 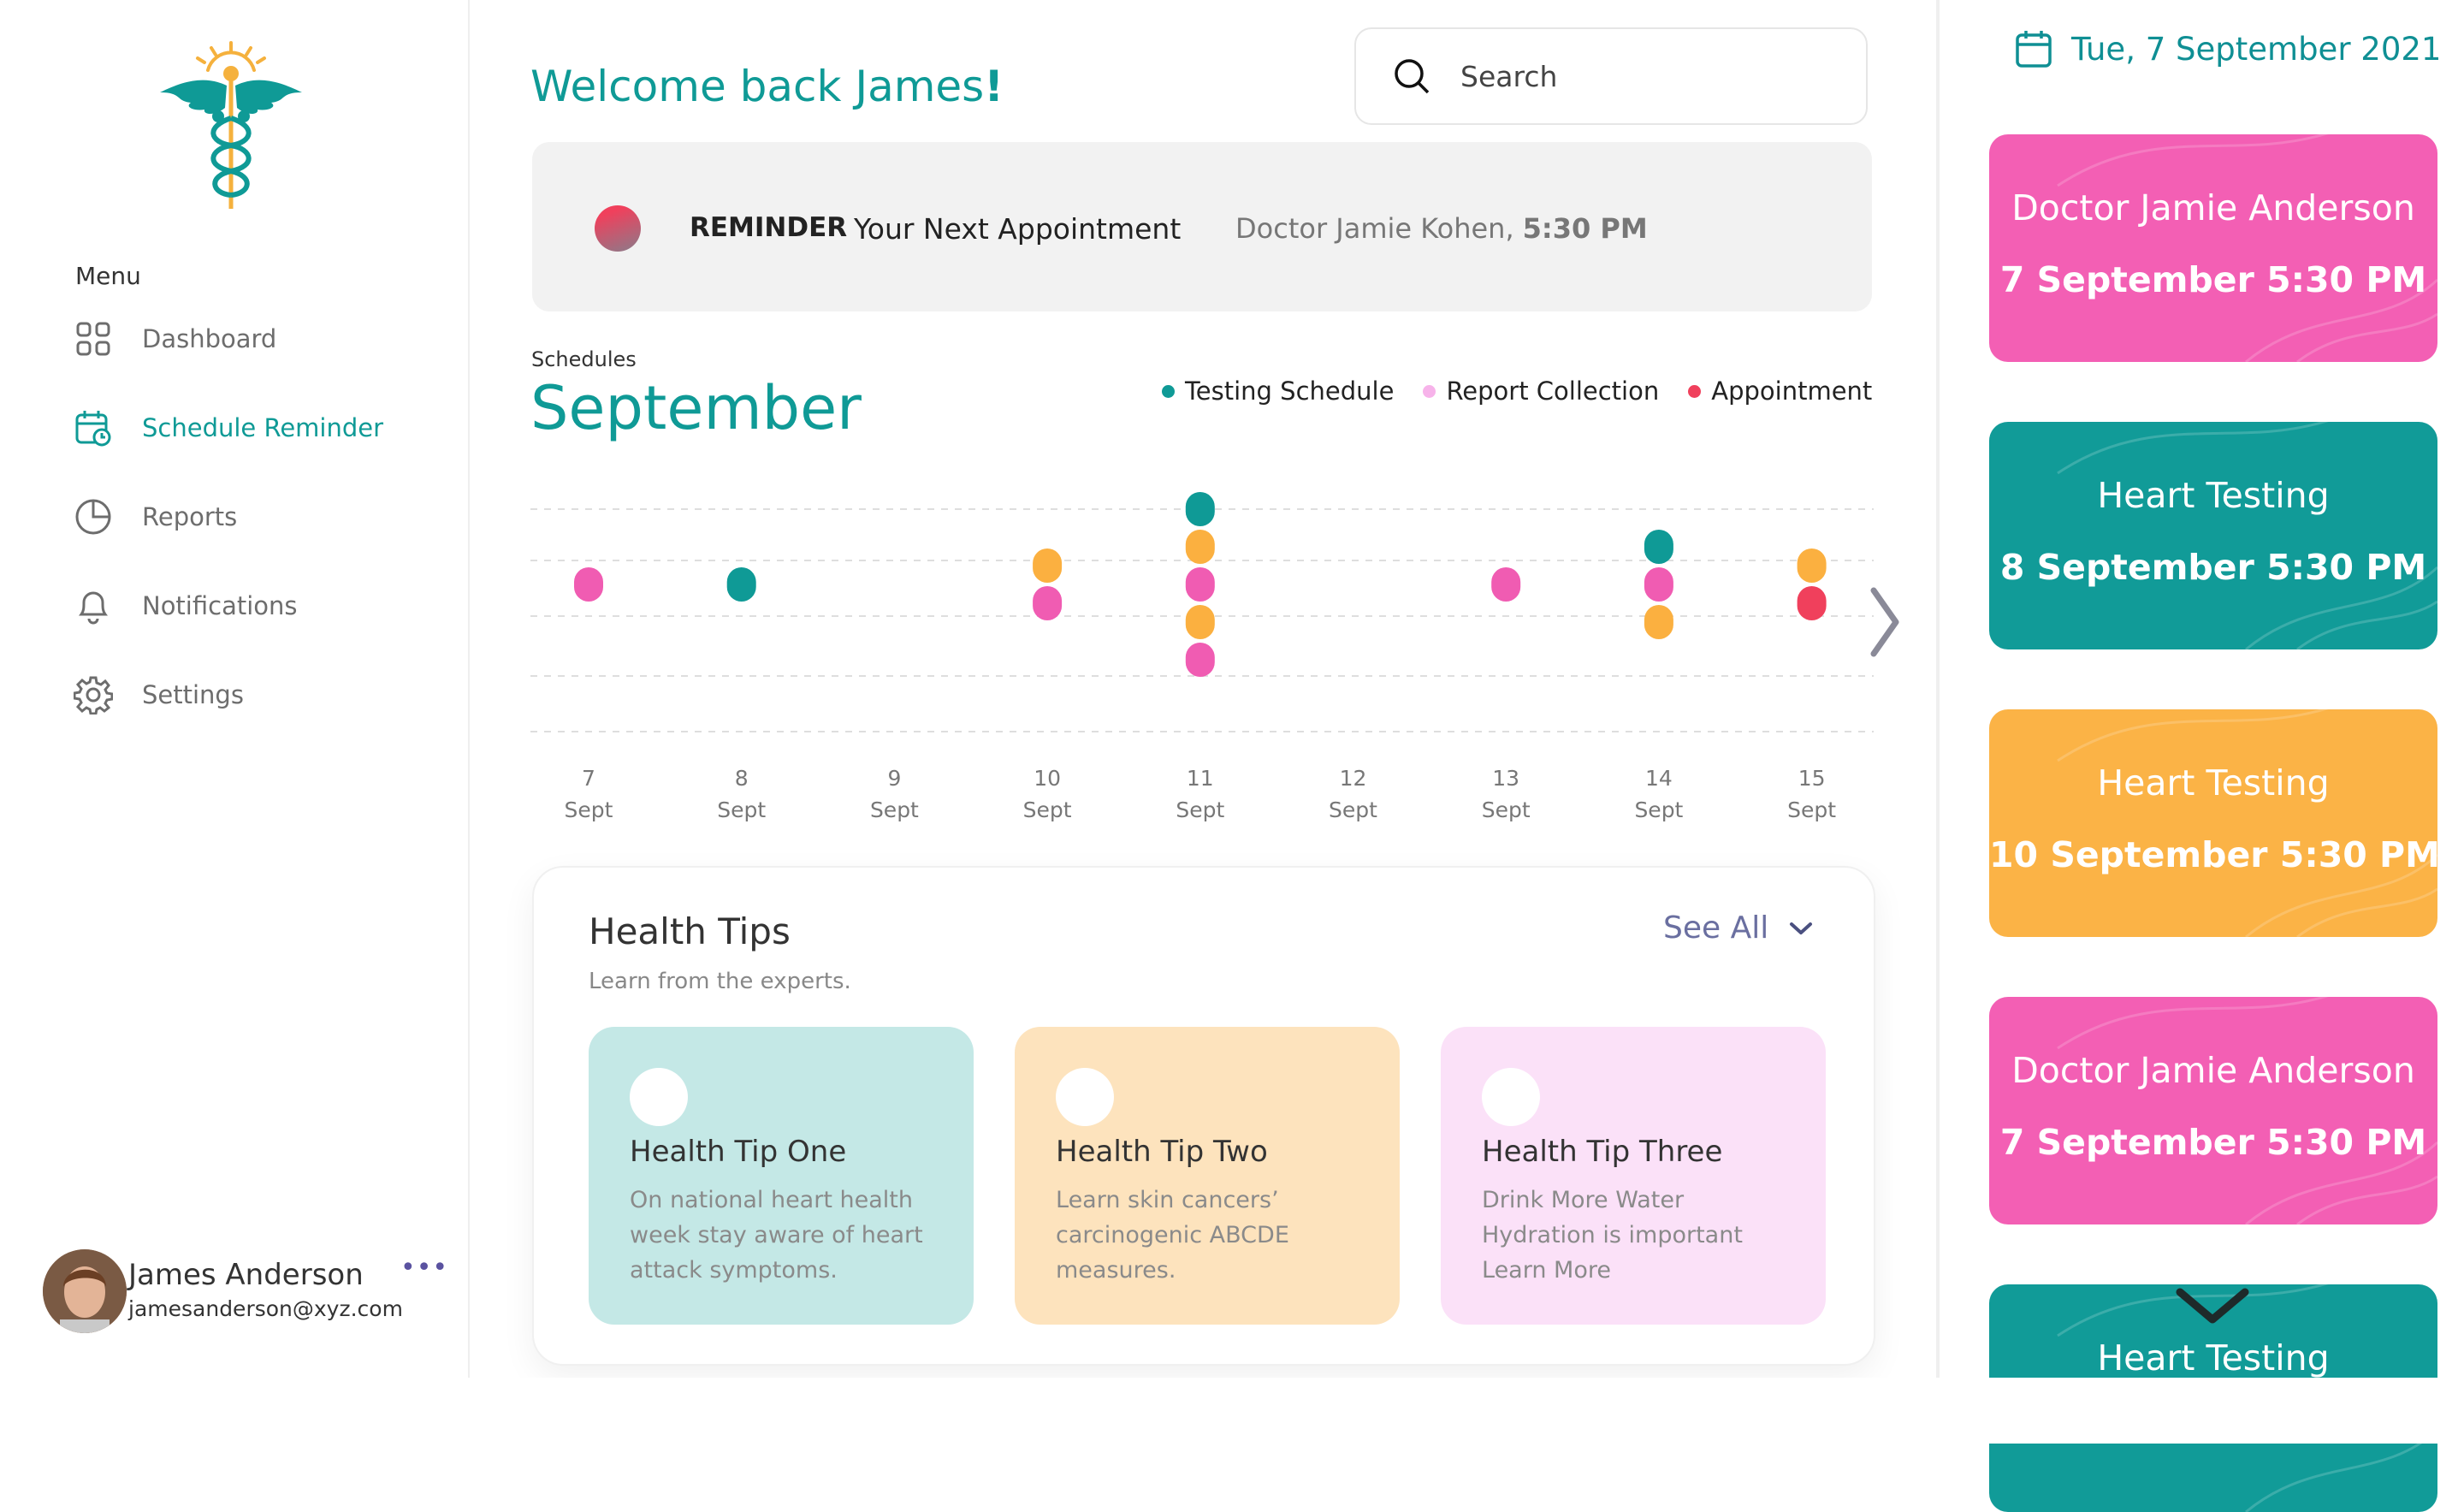 What do you see at coordinates (2213, 535) in the screenshot?
I see `appointment-card: Heart Testing 8 September 5:30 PM` at bounding box center [2213, 535].